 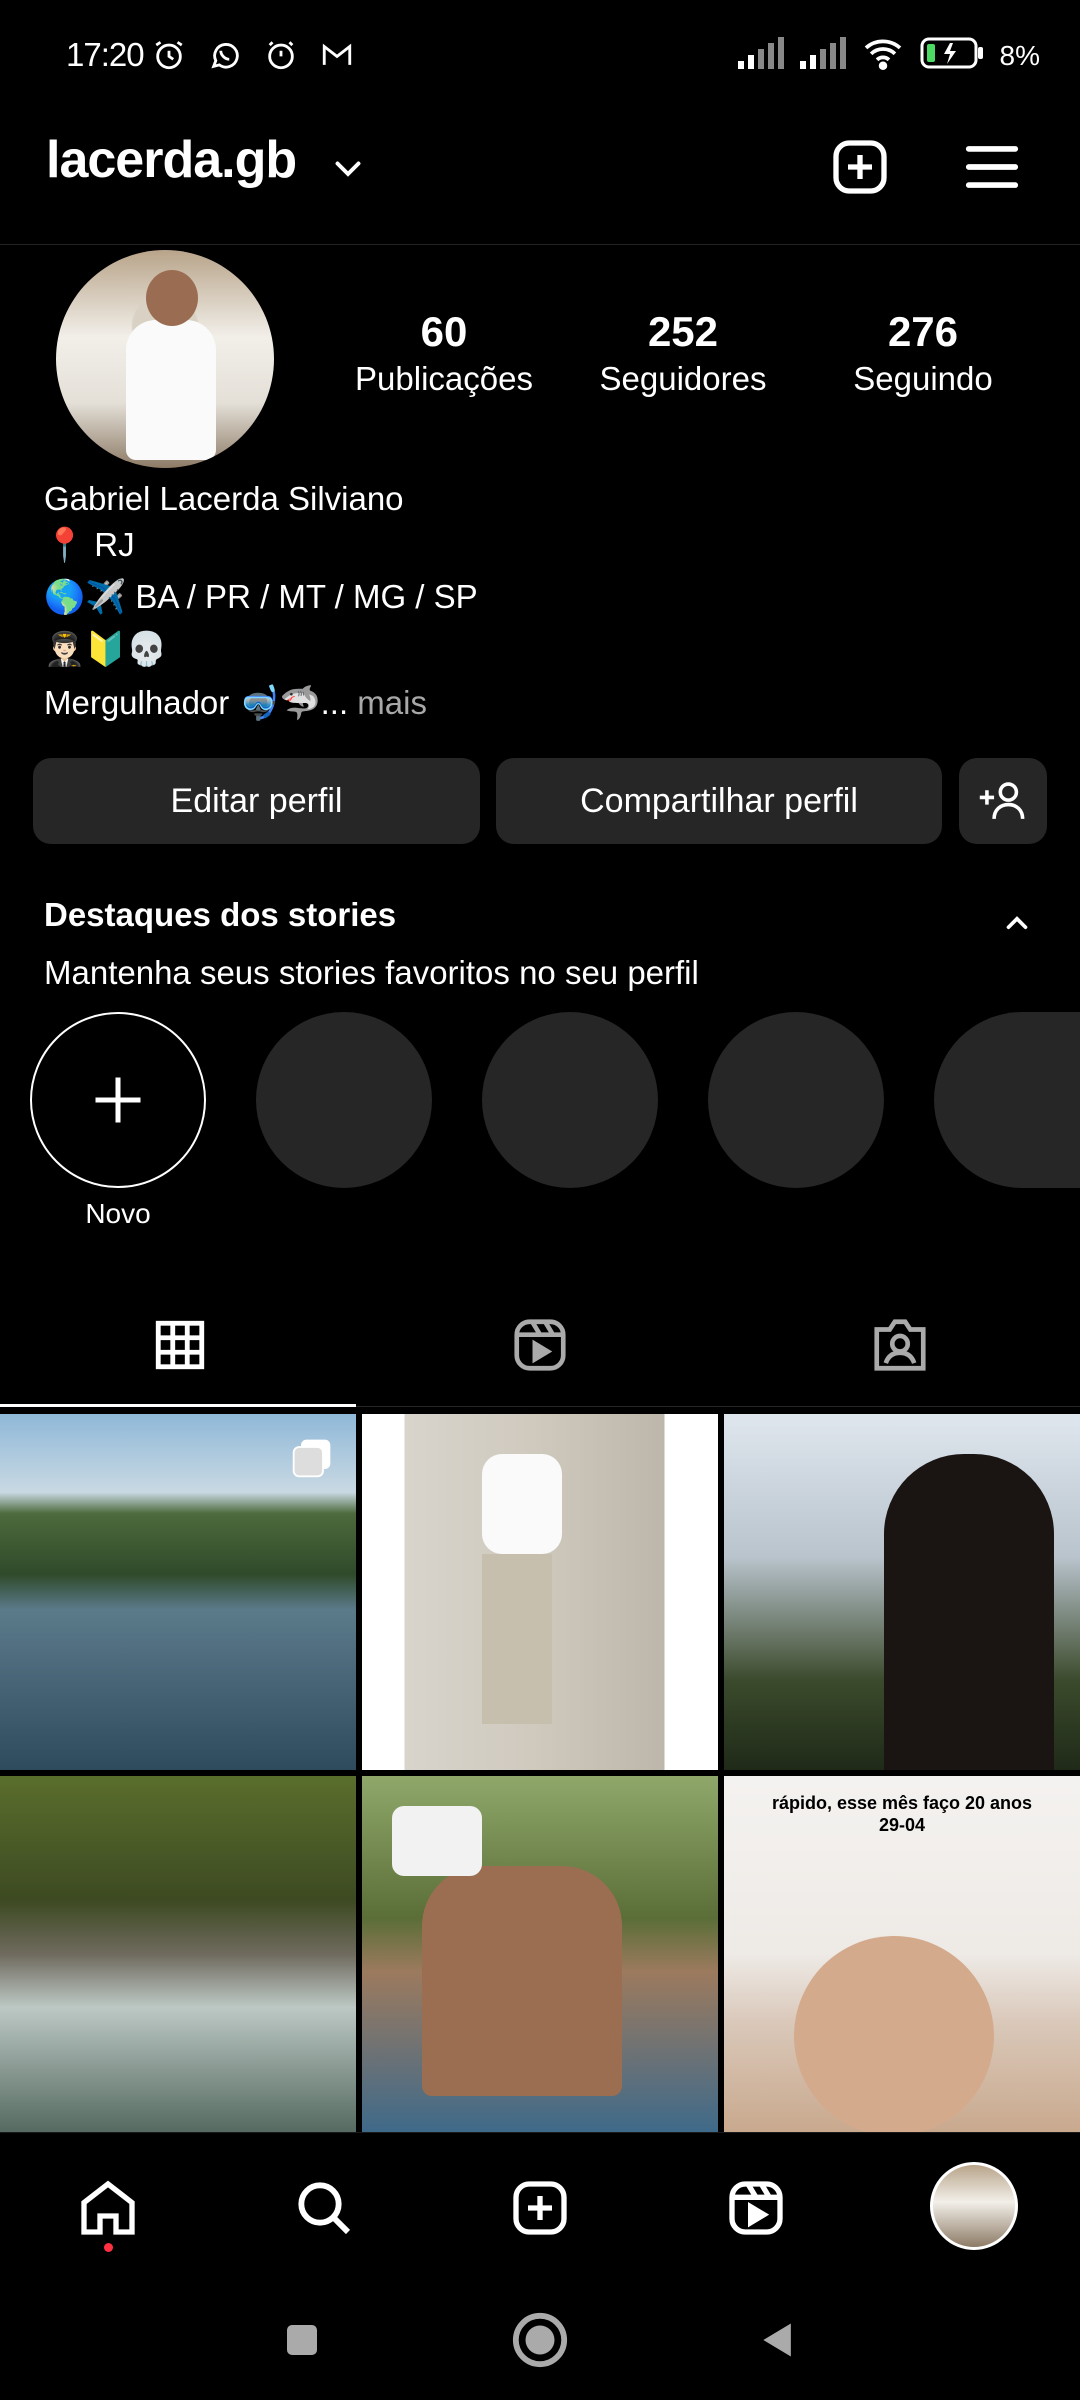 I want to click on status-system-icons: 8%, so click(x=888, y=55).